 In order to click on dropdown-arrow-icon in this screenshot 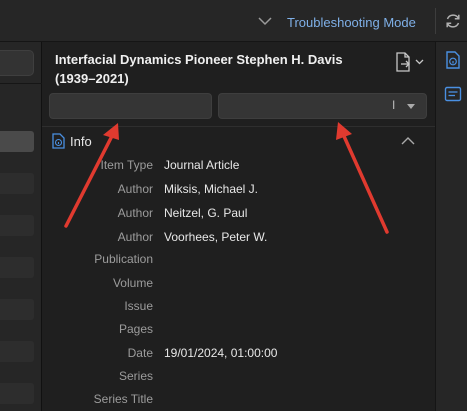, I will do `click(411, 106)`.